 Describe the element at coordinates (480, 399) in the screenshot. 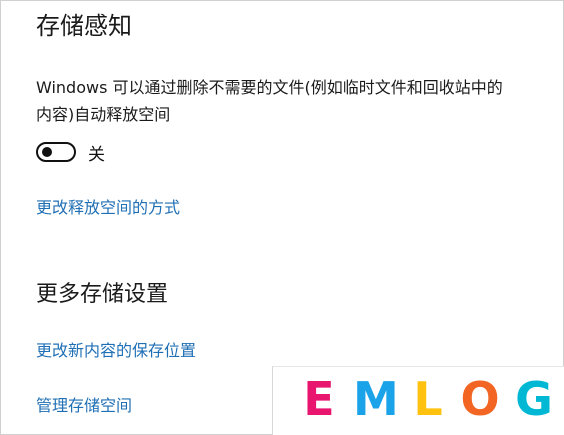

I see `logo-letter-o: O` at that location.